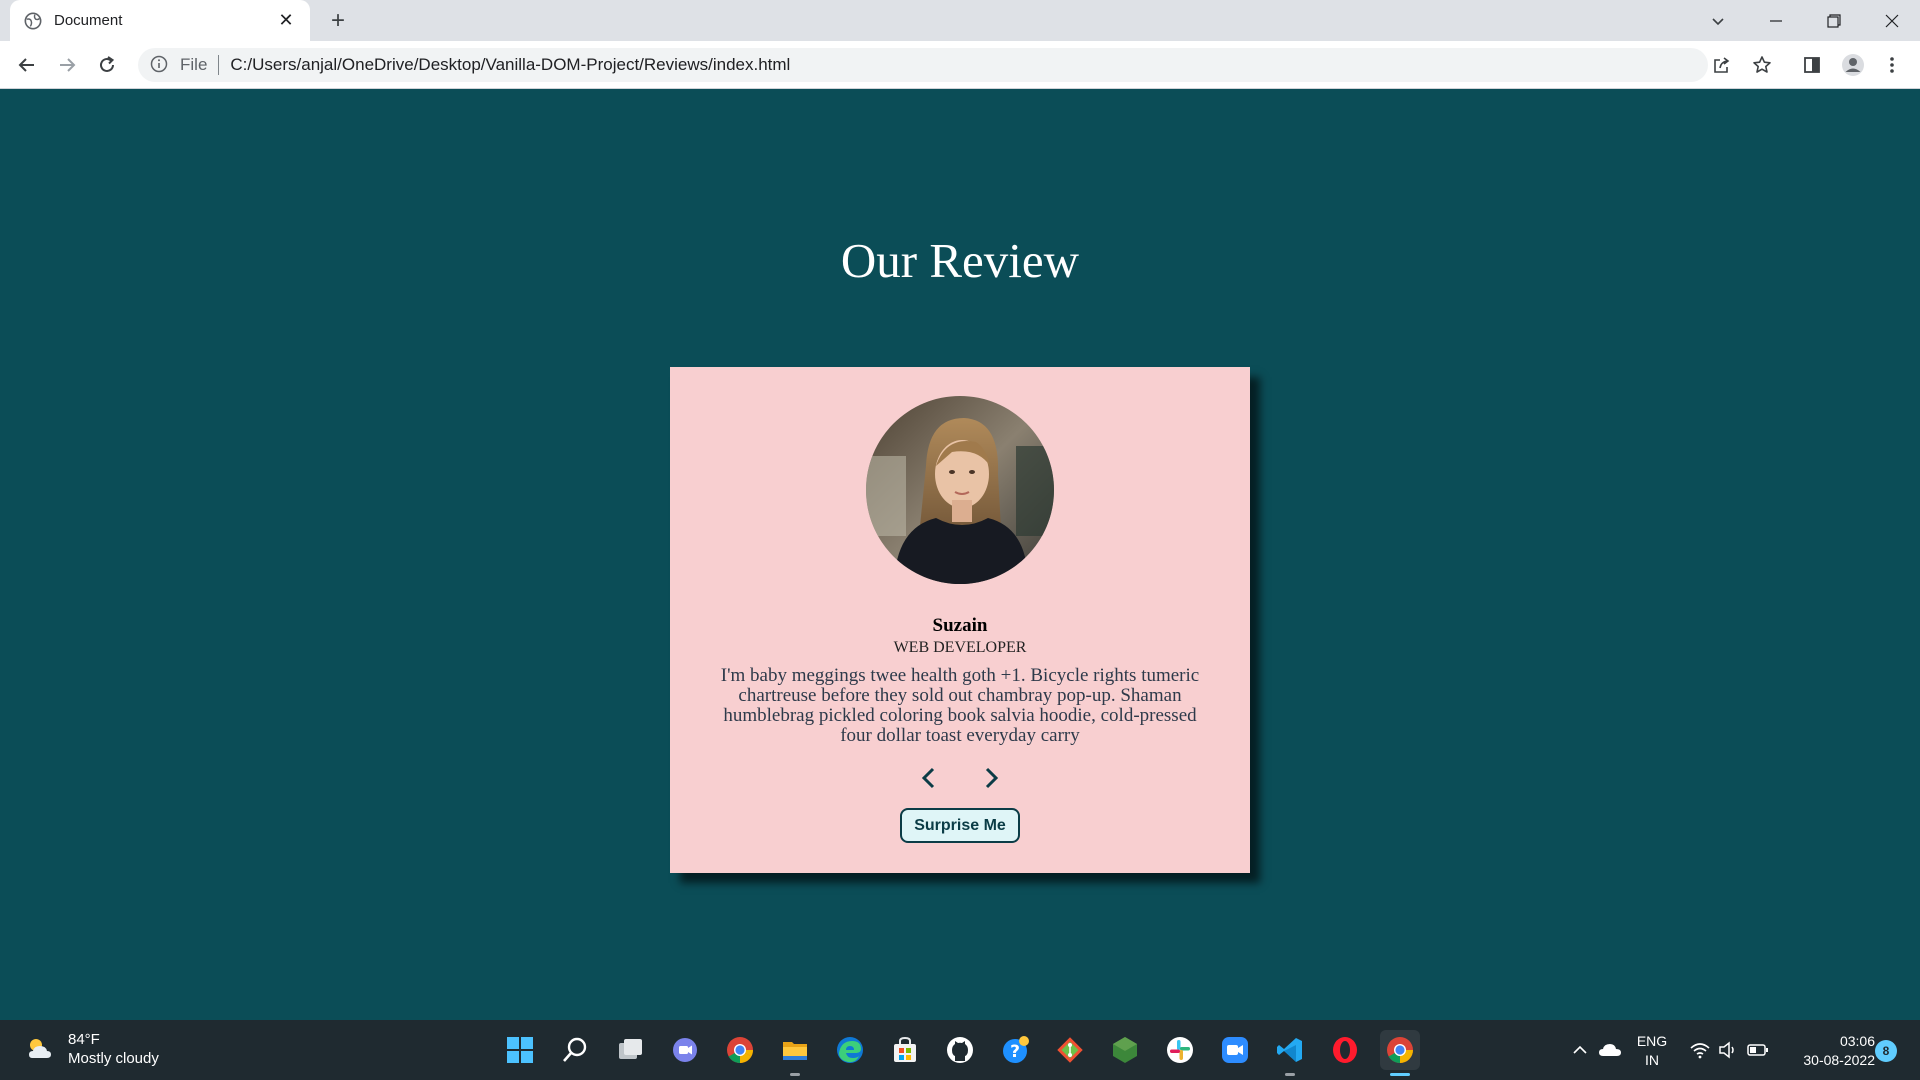  What do you see at coordinates (1857, 1041) in the screenshot?
I see `clock-time: 03:06` at bounding box center [1857, 1041].